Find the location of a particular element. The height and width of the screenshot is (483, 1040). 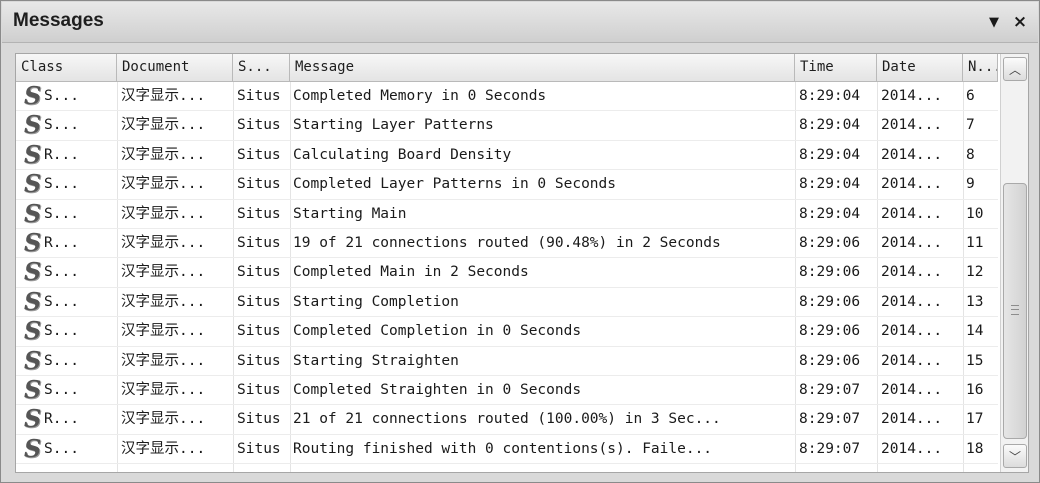

scroll-up-button: ︿ is located at coordinates (1015, 69).